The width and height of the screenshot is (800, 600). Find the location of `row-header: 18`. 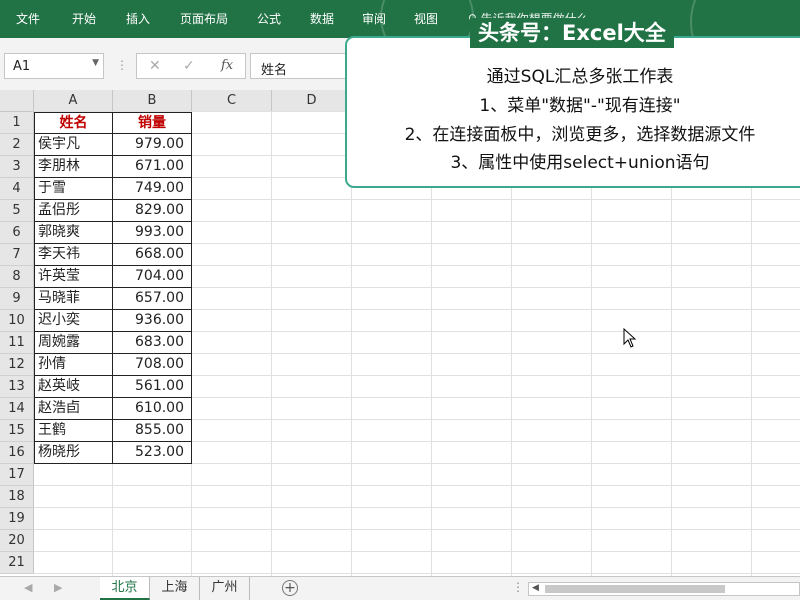

row-header: 18 is located at coordinates (17, 497).